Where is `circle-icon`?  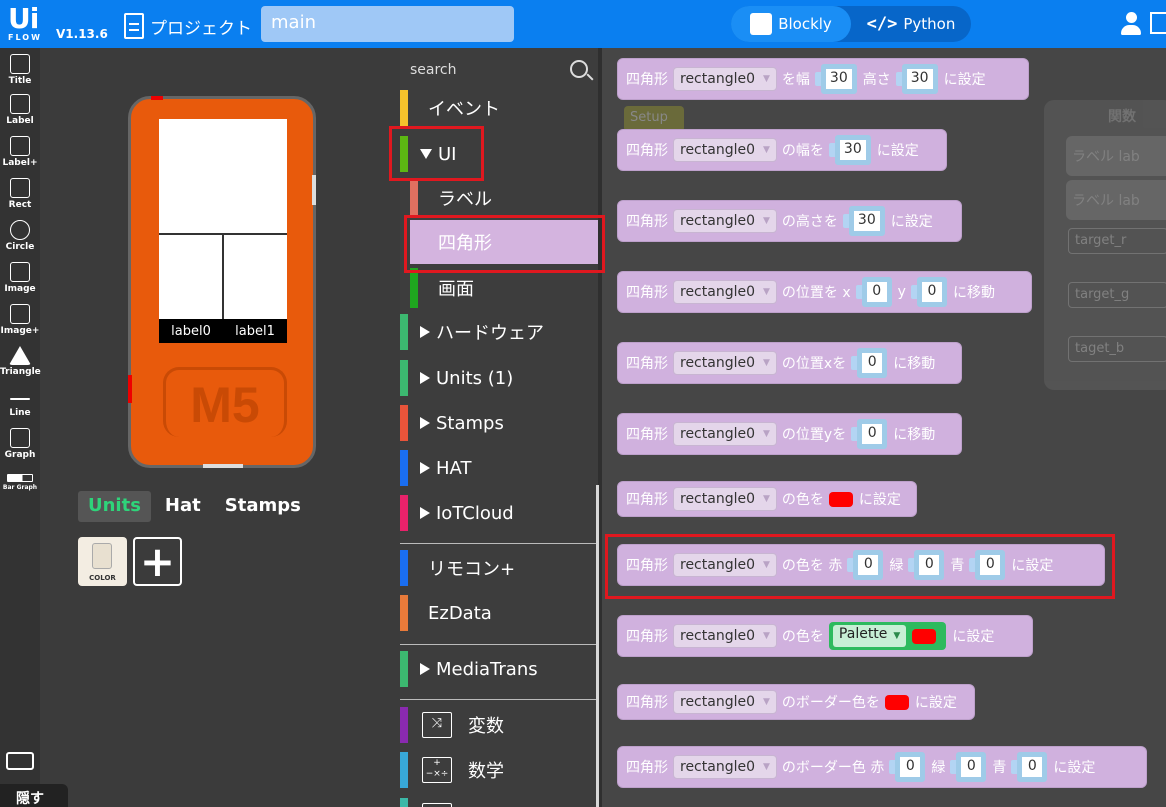 circle-icon is located at coordinates (20, 230).